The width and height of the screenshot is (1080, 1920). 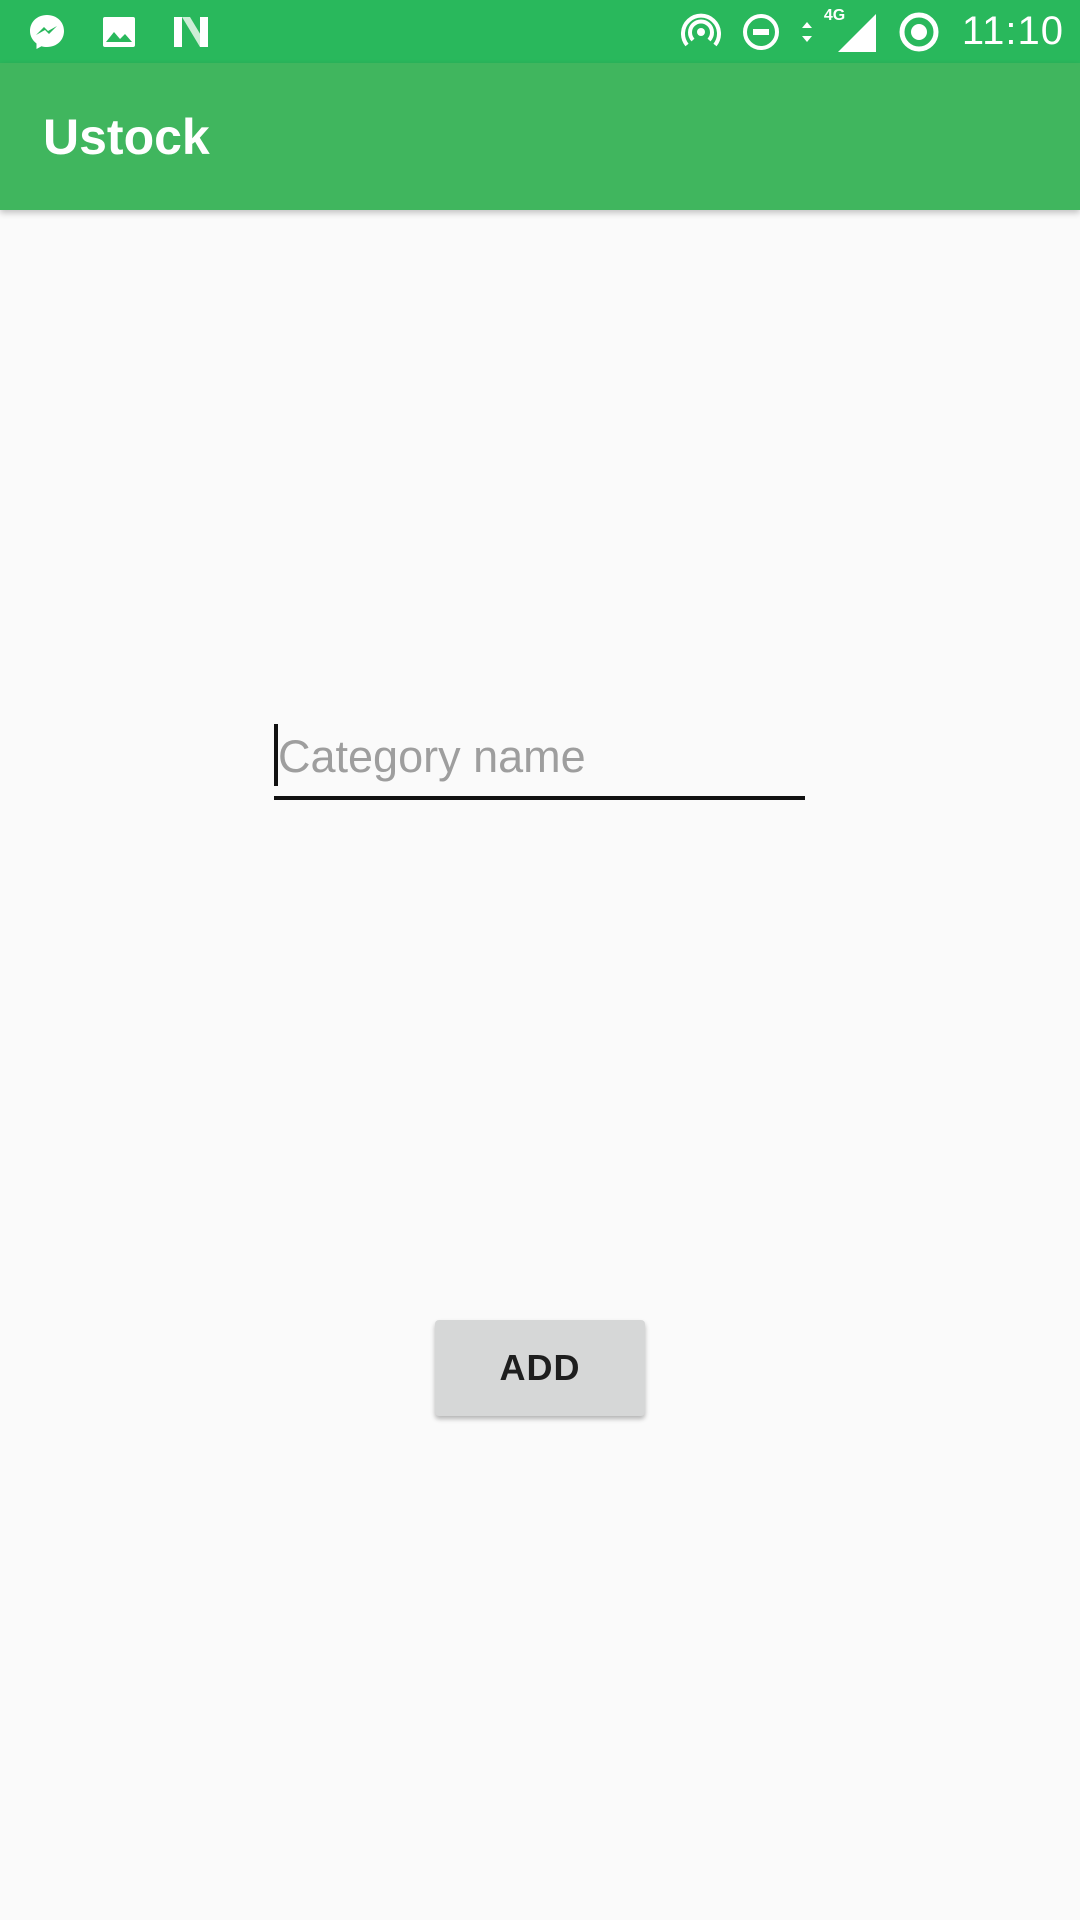 I want to click on category-name-input, so click(x=539, y=757).